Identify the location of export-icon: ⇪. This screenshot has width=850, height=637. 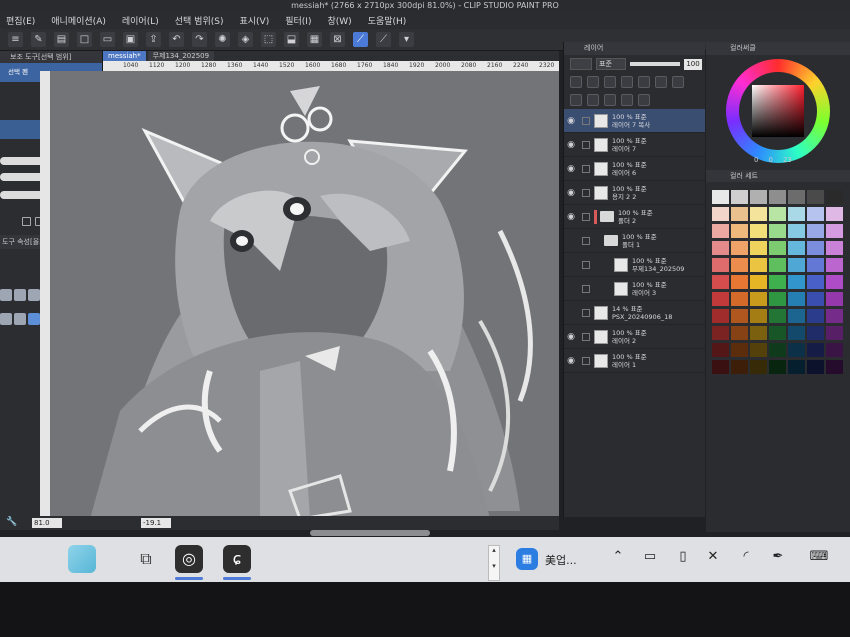
(153, 39).